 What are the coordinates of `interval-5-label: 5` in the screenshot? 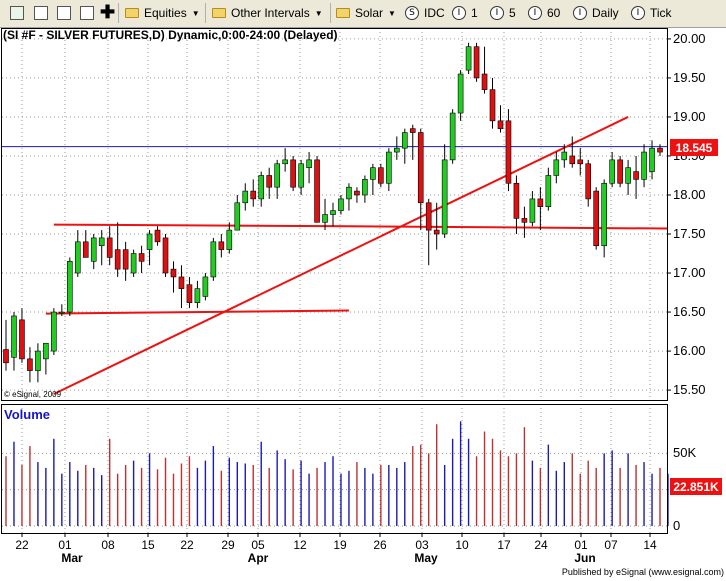 It's located at (512, 13).